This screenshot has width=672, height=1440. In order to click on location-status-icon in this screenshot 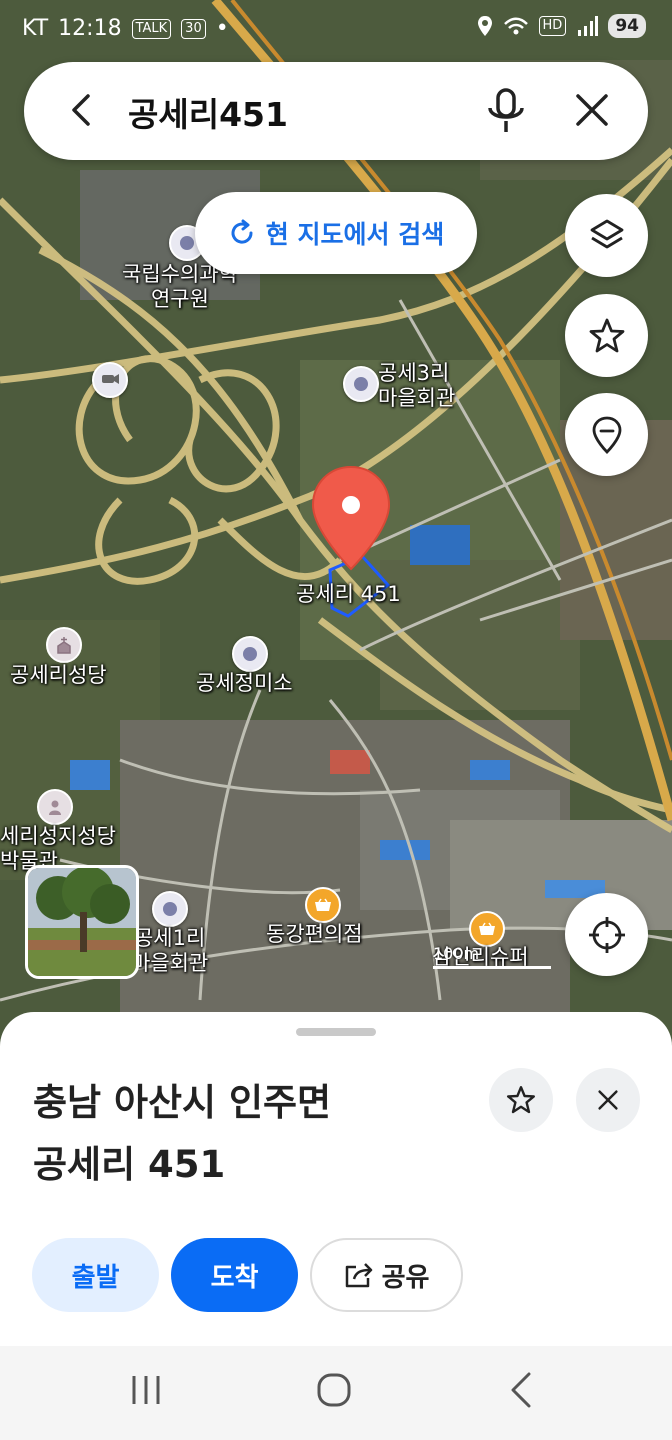, I will do `click(484, 26)`.